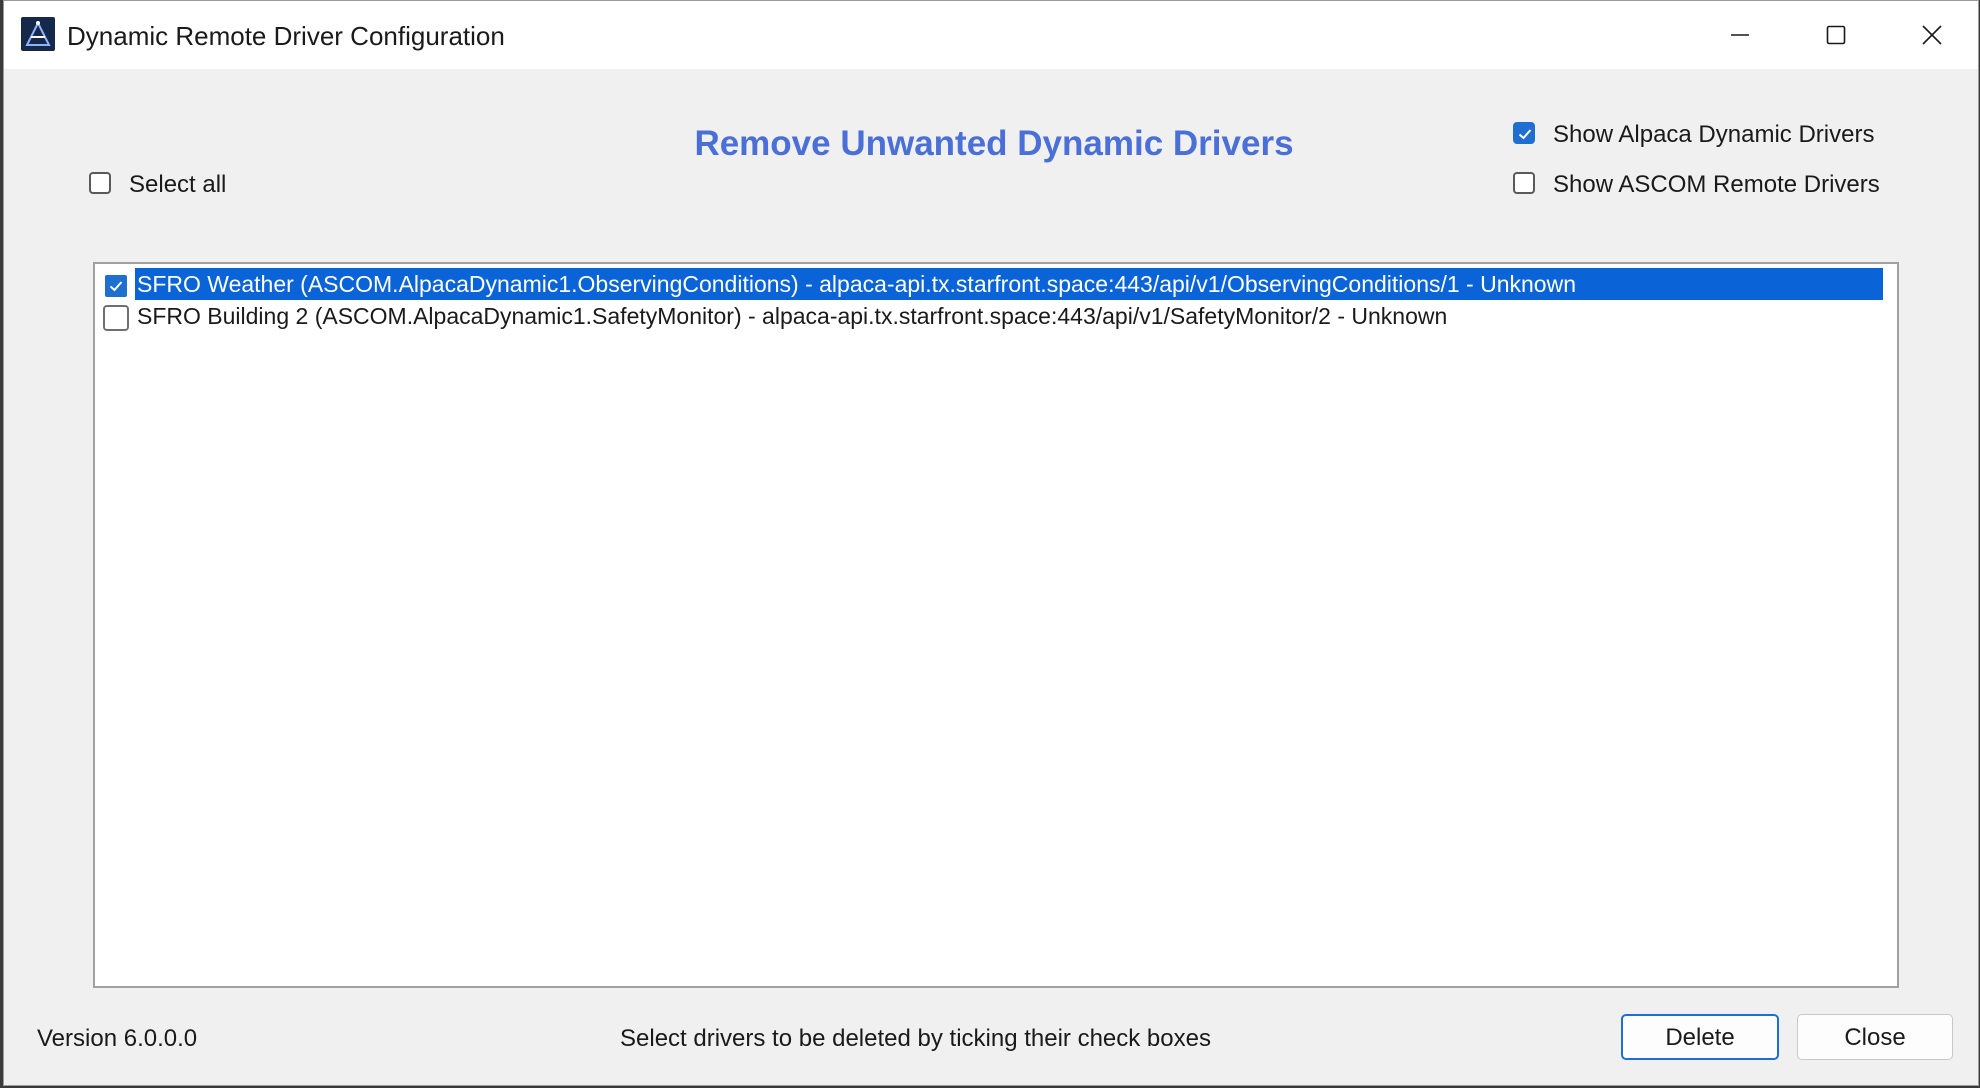 This screenshot has width=1980, height=1088. What do you see at coordinates (177, 185) in the screenshot?
I see `select-all-label: Select all` at bounding box center [177, 185].